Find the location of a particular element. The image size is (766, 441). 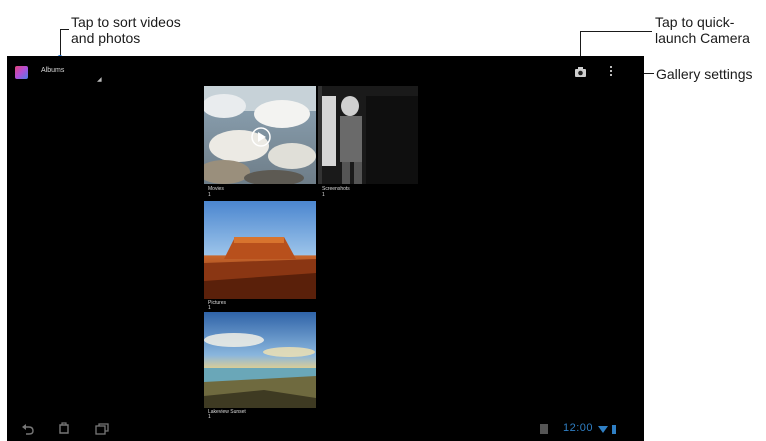

camera-annotation: Tap to quick- launch Camera is located at coordinates (702, 30).